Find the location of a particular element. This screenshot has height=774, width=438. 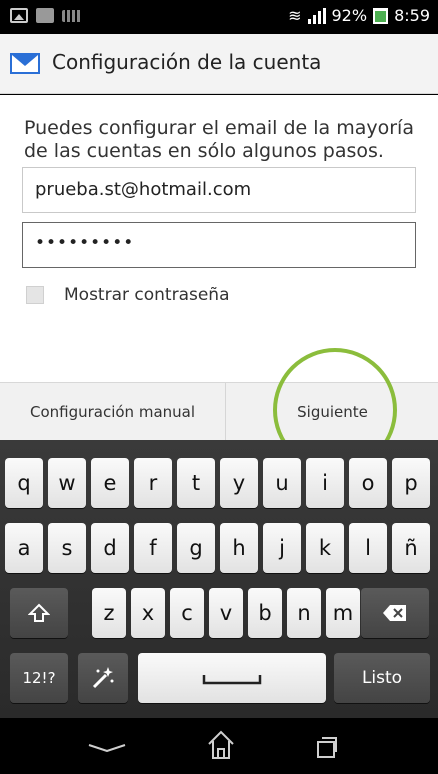

message-notification-icon is located at coordinates (45, 15).